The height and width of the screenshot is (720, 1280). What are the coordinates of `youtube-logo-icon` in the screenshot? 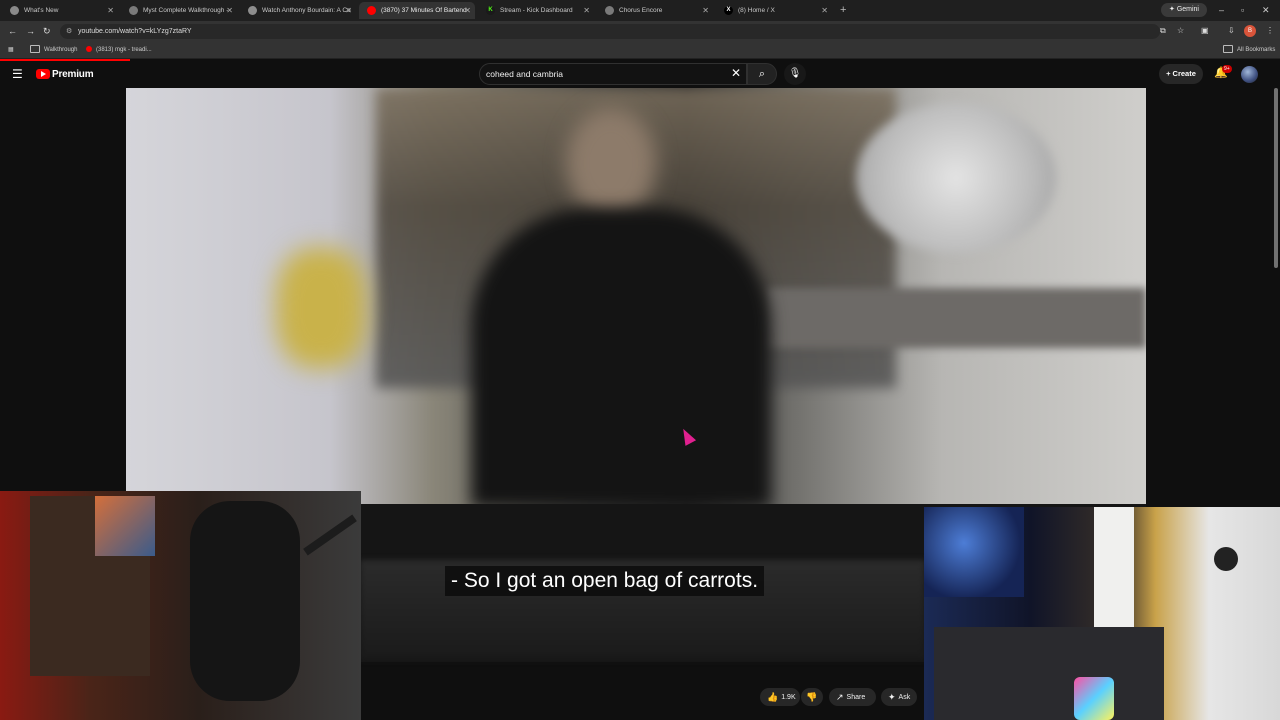 It's located at (43, 74).